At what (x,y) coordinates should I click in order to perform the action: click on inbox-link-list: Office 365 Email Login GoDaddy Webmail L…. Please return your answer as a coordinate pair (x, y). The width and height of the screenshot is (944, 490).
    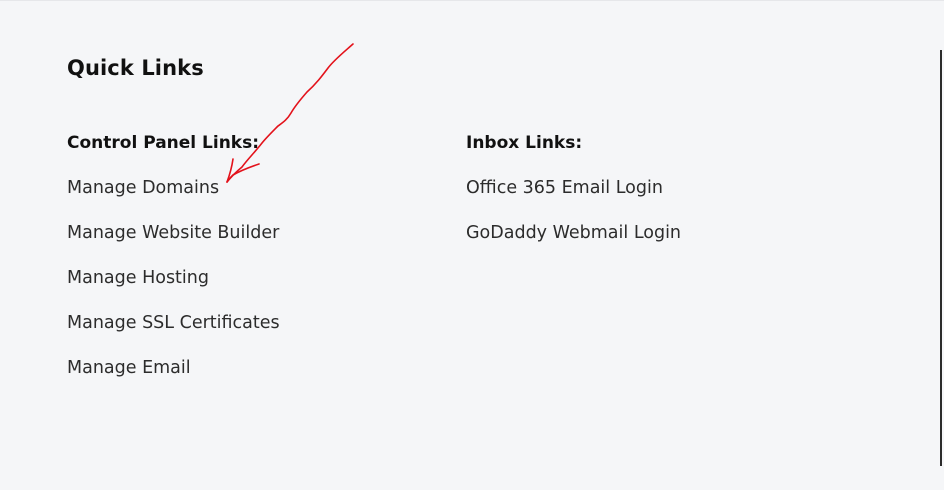
    Looking at the image, I should click on (573, 220).